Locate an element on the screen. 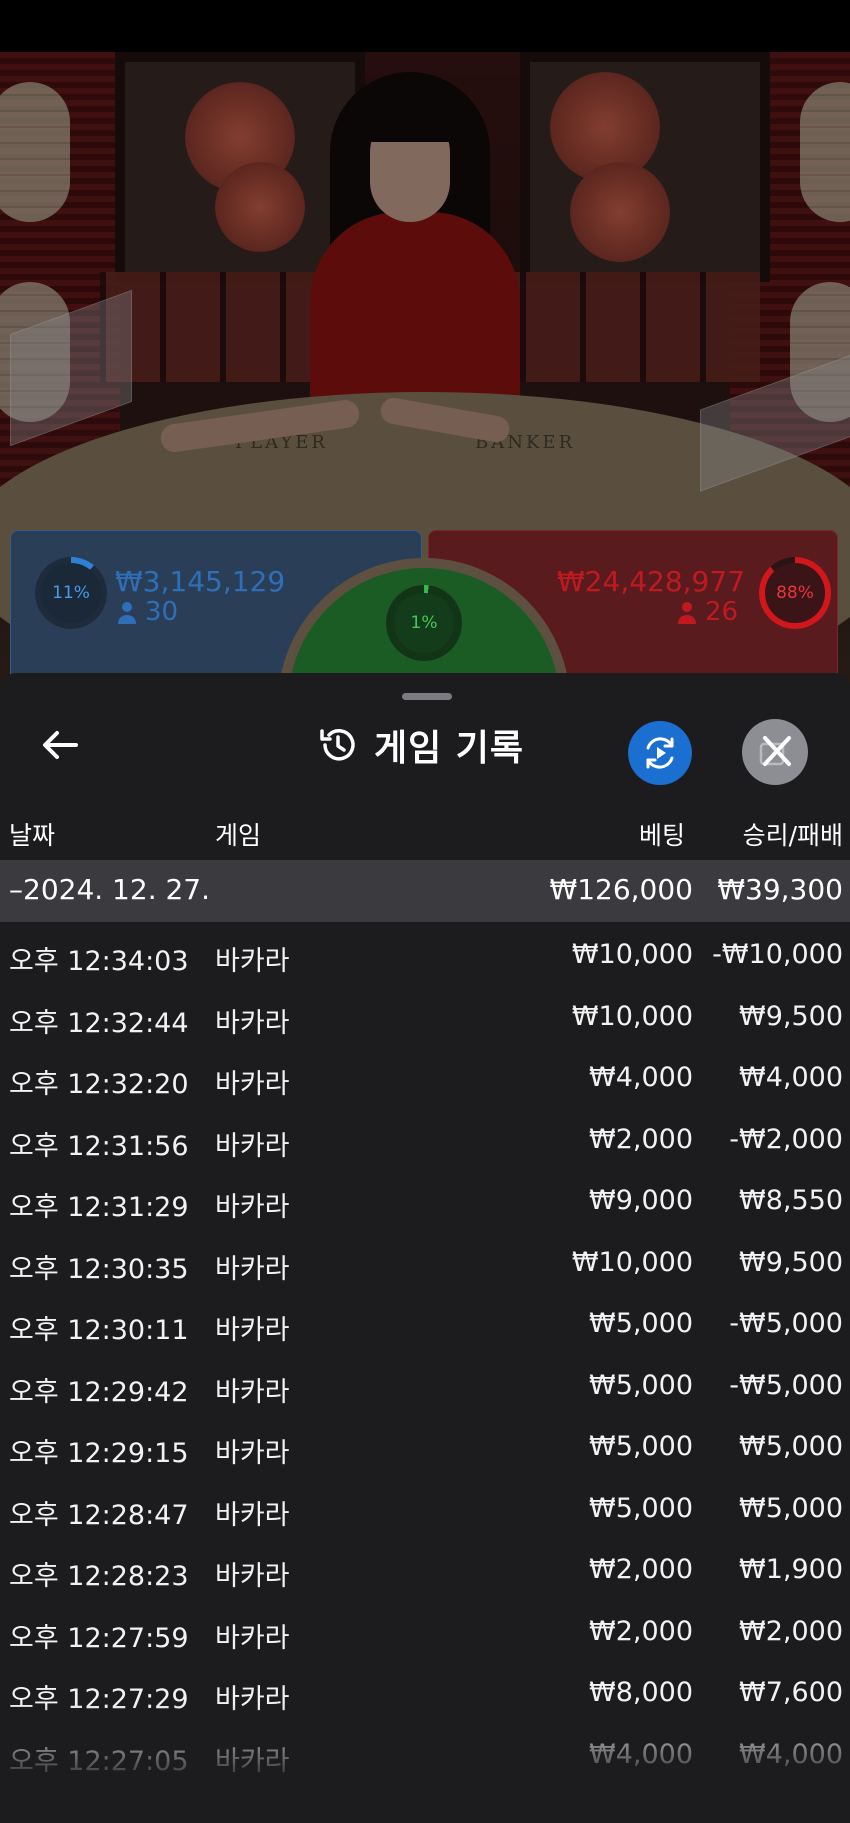  table-row: 오후 12:32:44 바카라 ₩10,000 ₩9,500 is located at coordinates (425, 1016).